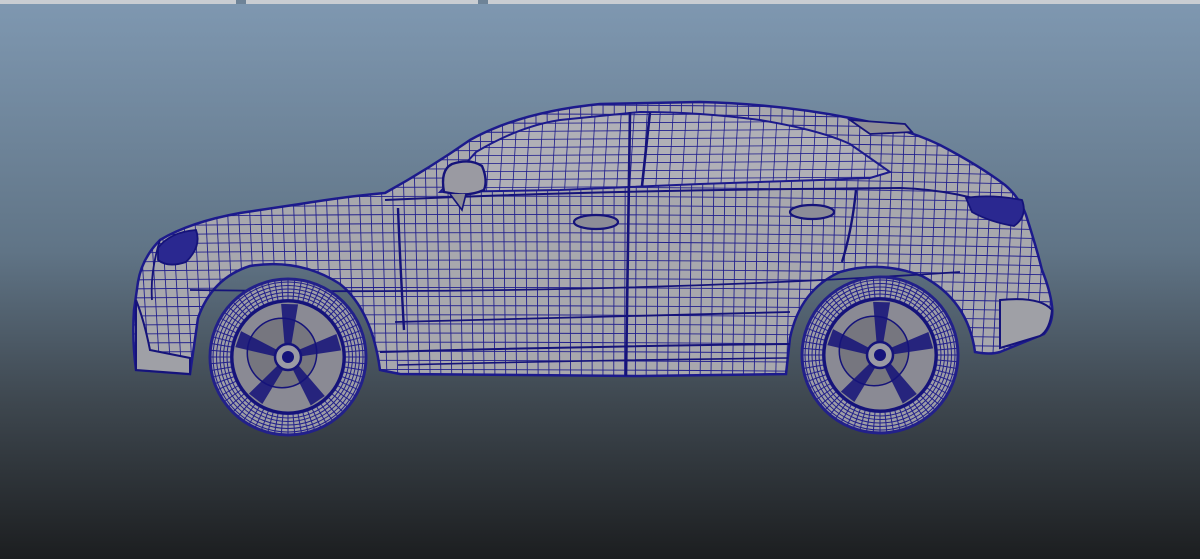 The height and width of the screenshot is (559, 1200). Describe the element at coordinates (464, 178) in the screenshot. I see `side-mirror` at that location.